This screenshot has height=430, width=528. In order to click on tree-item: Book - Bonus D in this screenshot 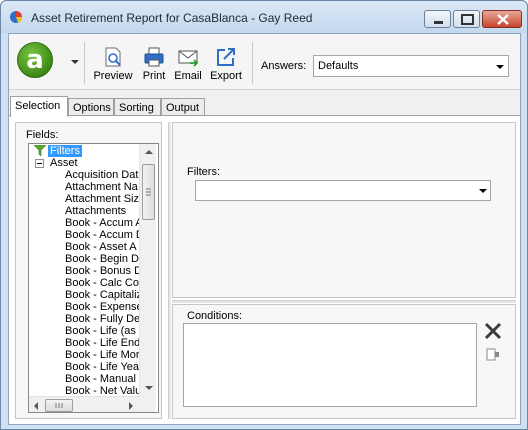, I will do `click(103, 271)`.